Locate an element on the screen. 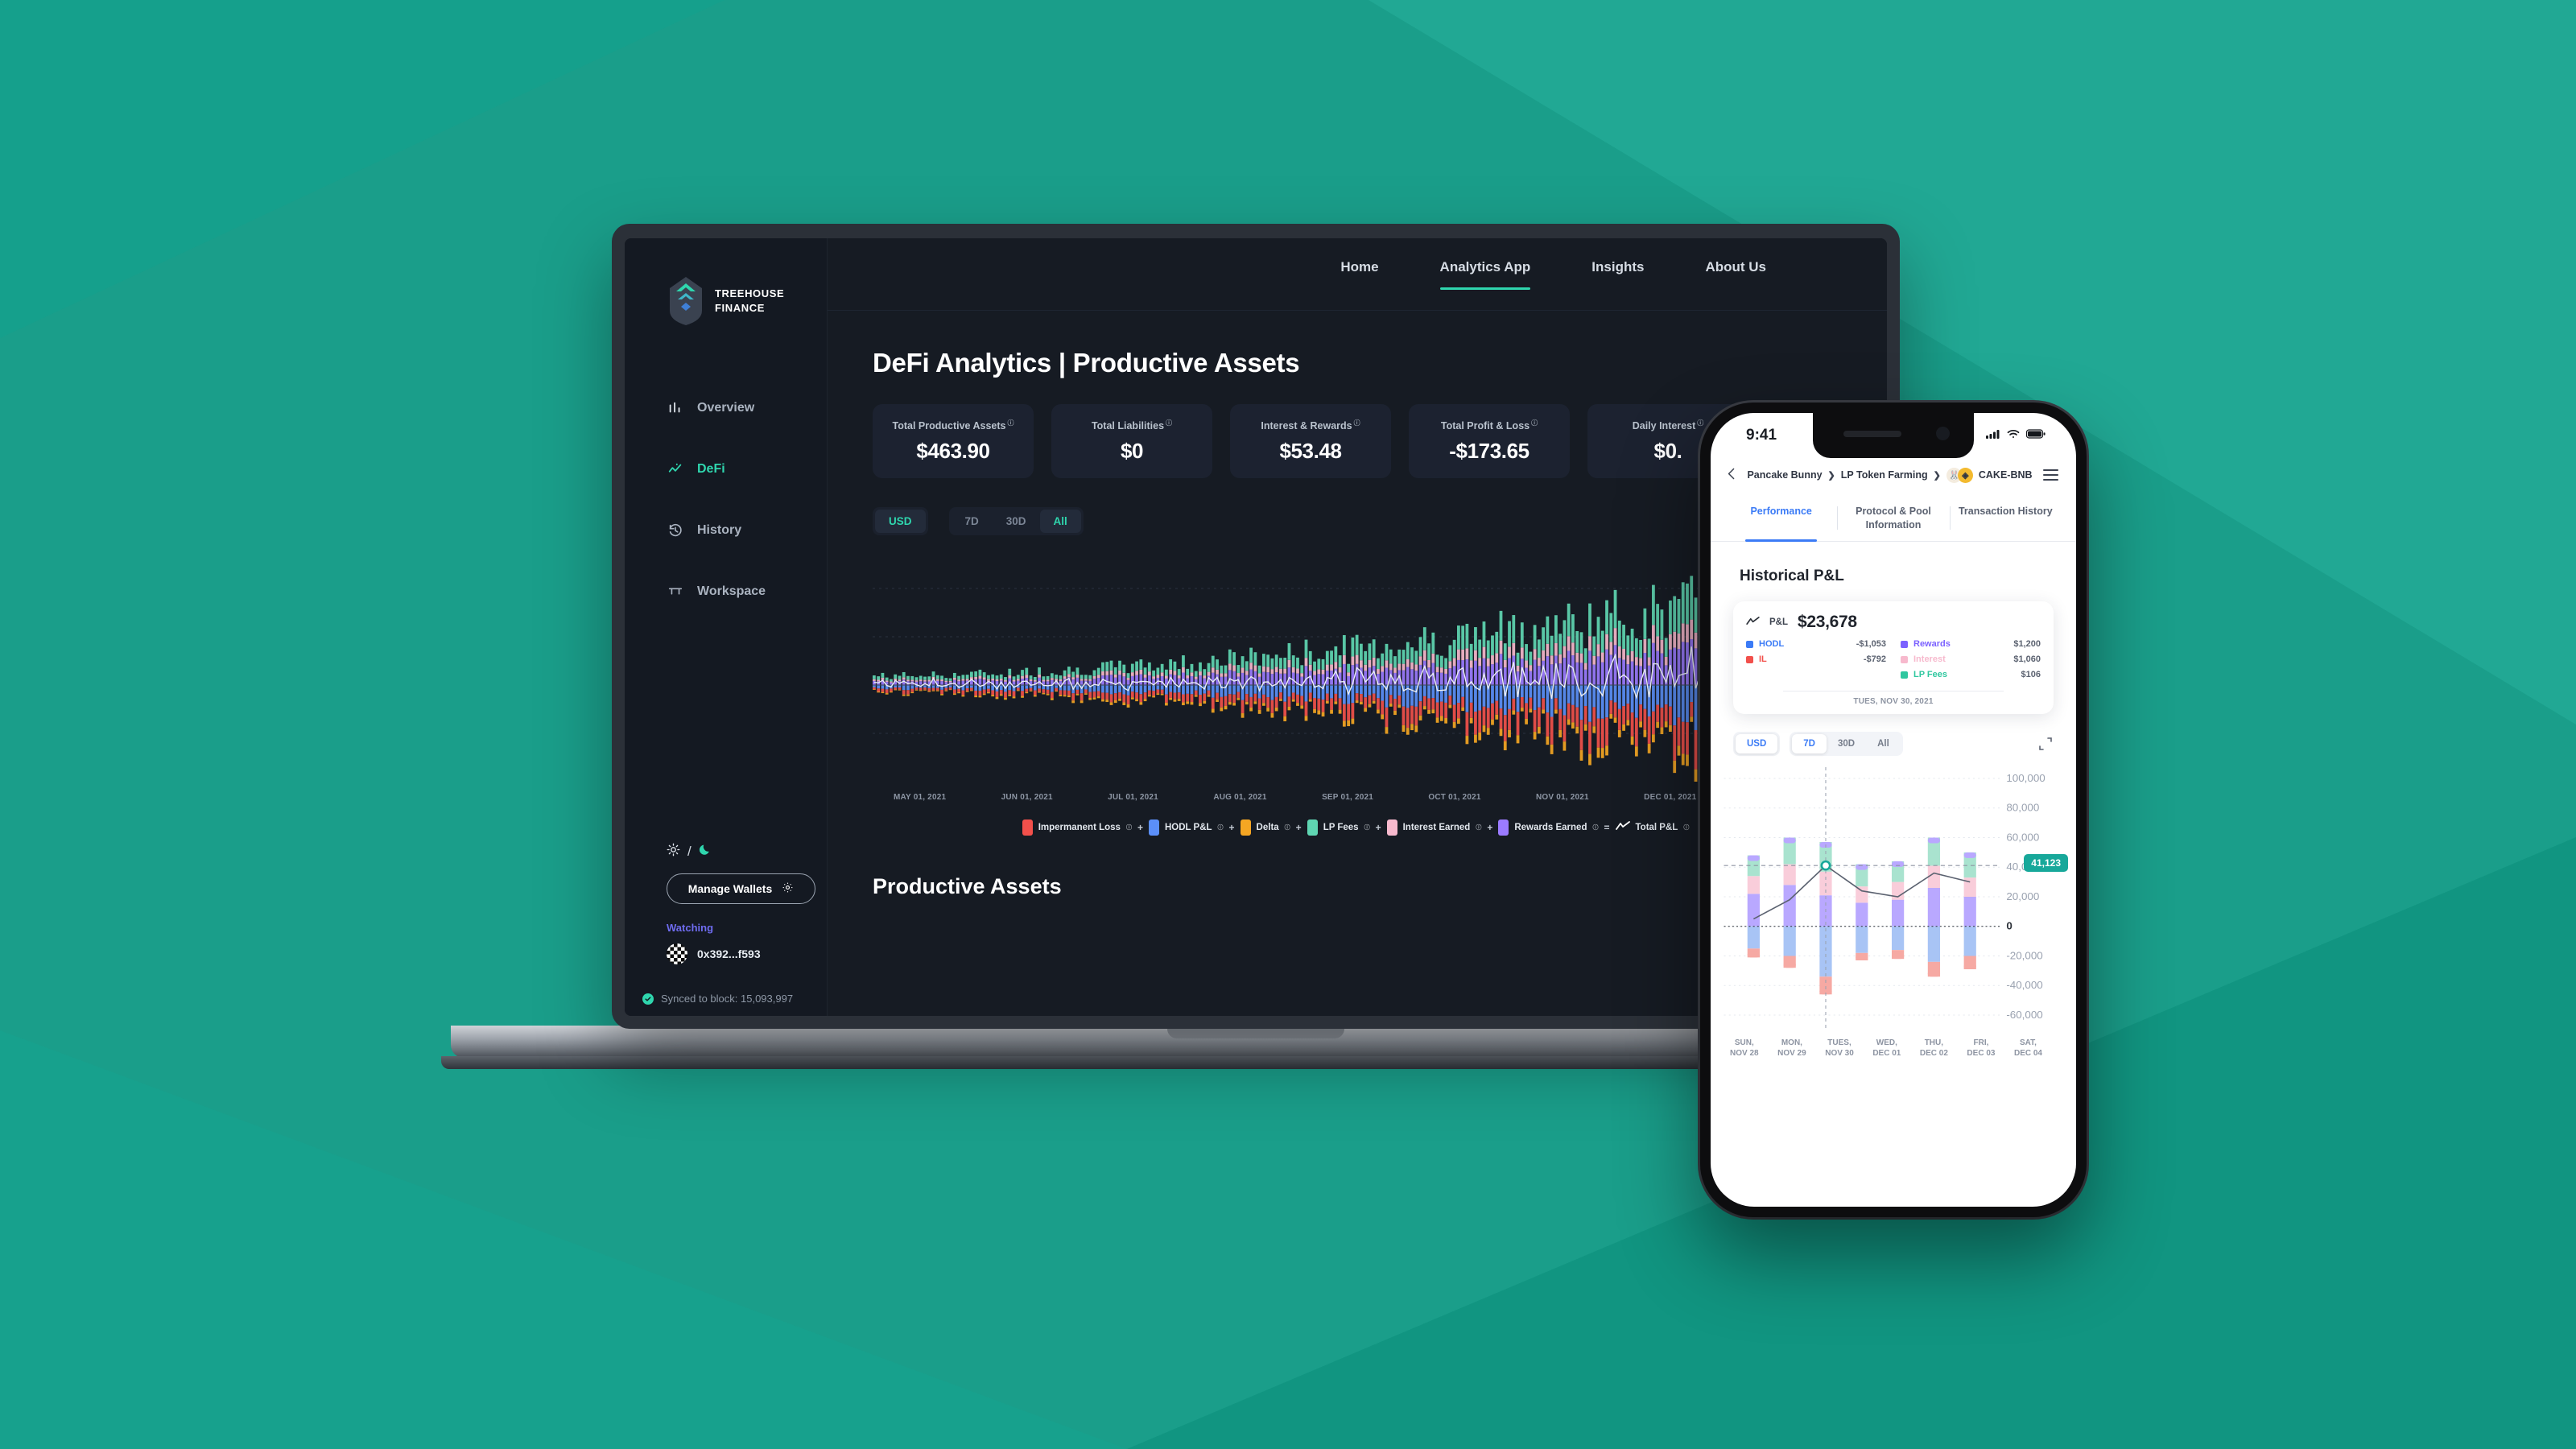 The height and width of the screenshot is (1449, 2576). manage-wallets-button: Manage Wallets is located at coordinates (741, 888).